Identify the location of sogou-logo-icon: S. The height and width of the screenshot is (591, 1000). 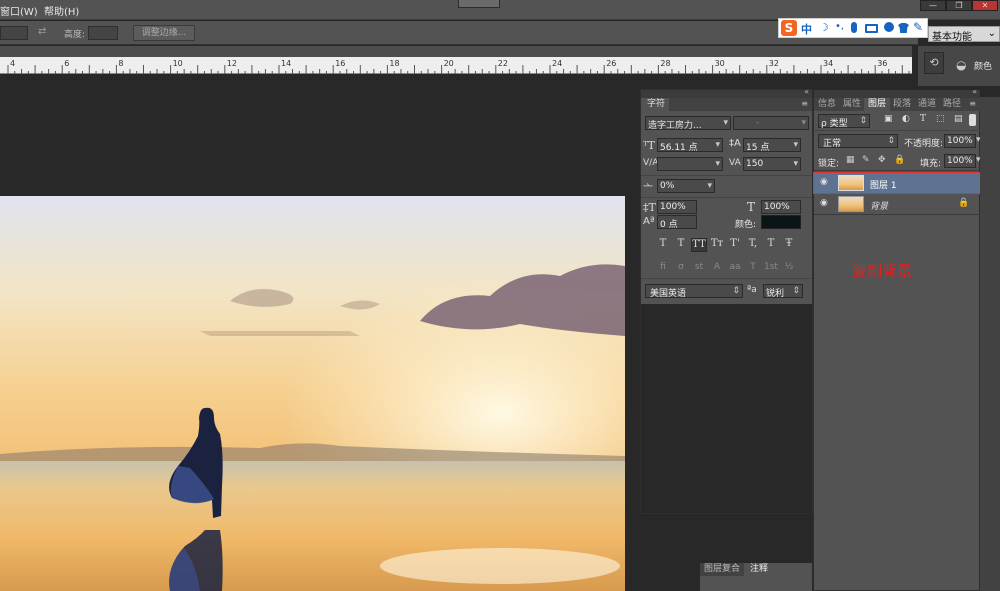
(789, 28).